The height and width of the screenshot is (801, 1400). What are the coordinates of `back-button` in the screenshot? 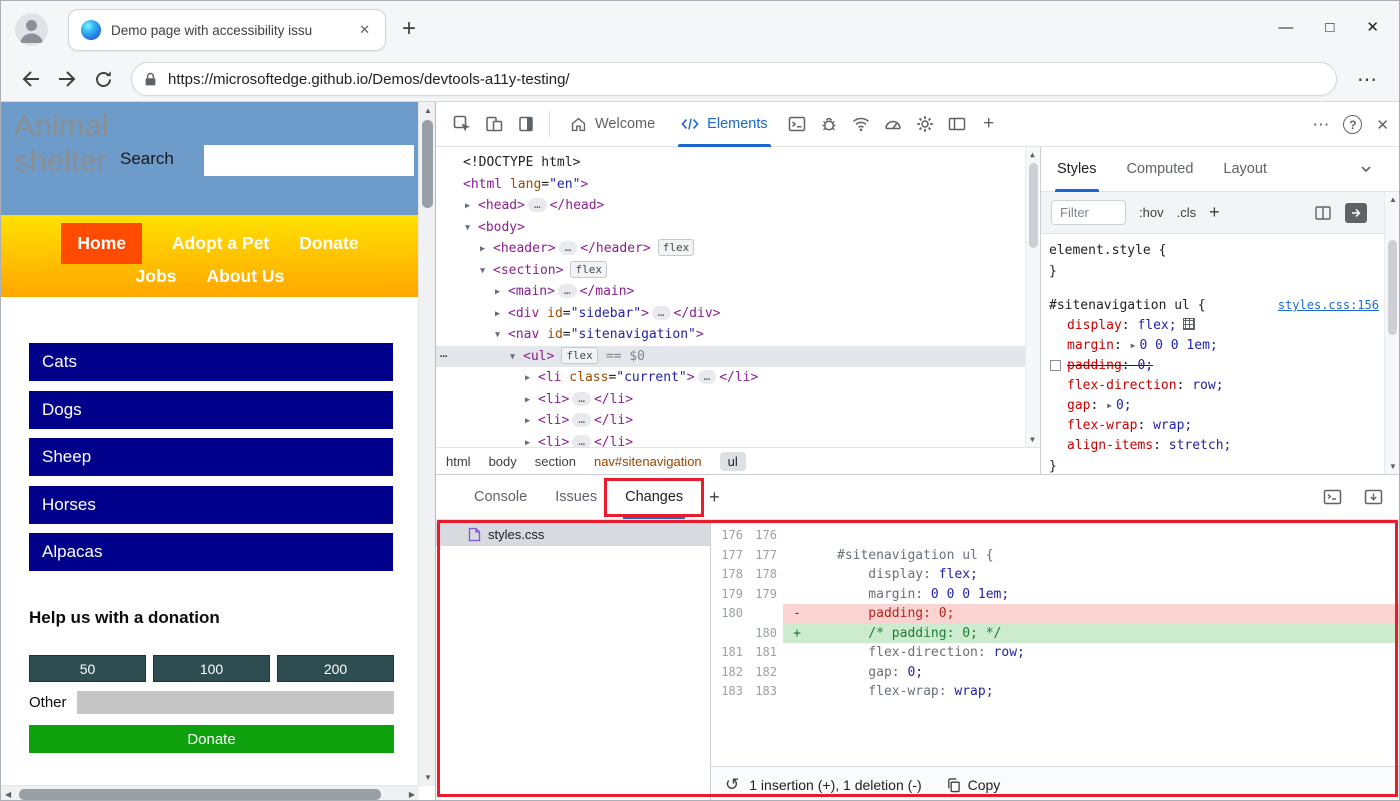 It's located at (31, 79).